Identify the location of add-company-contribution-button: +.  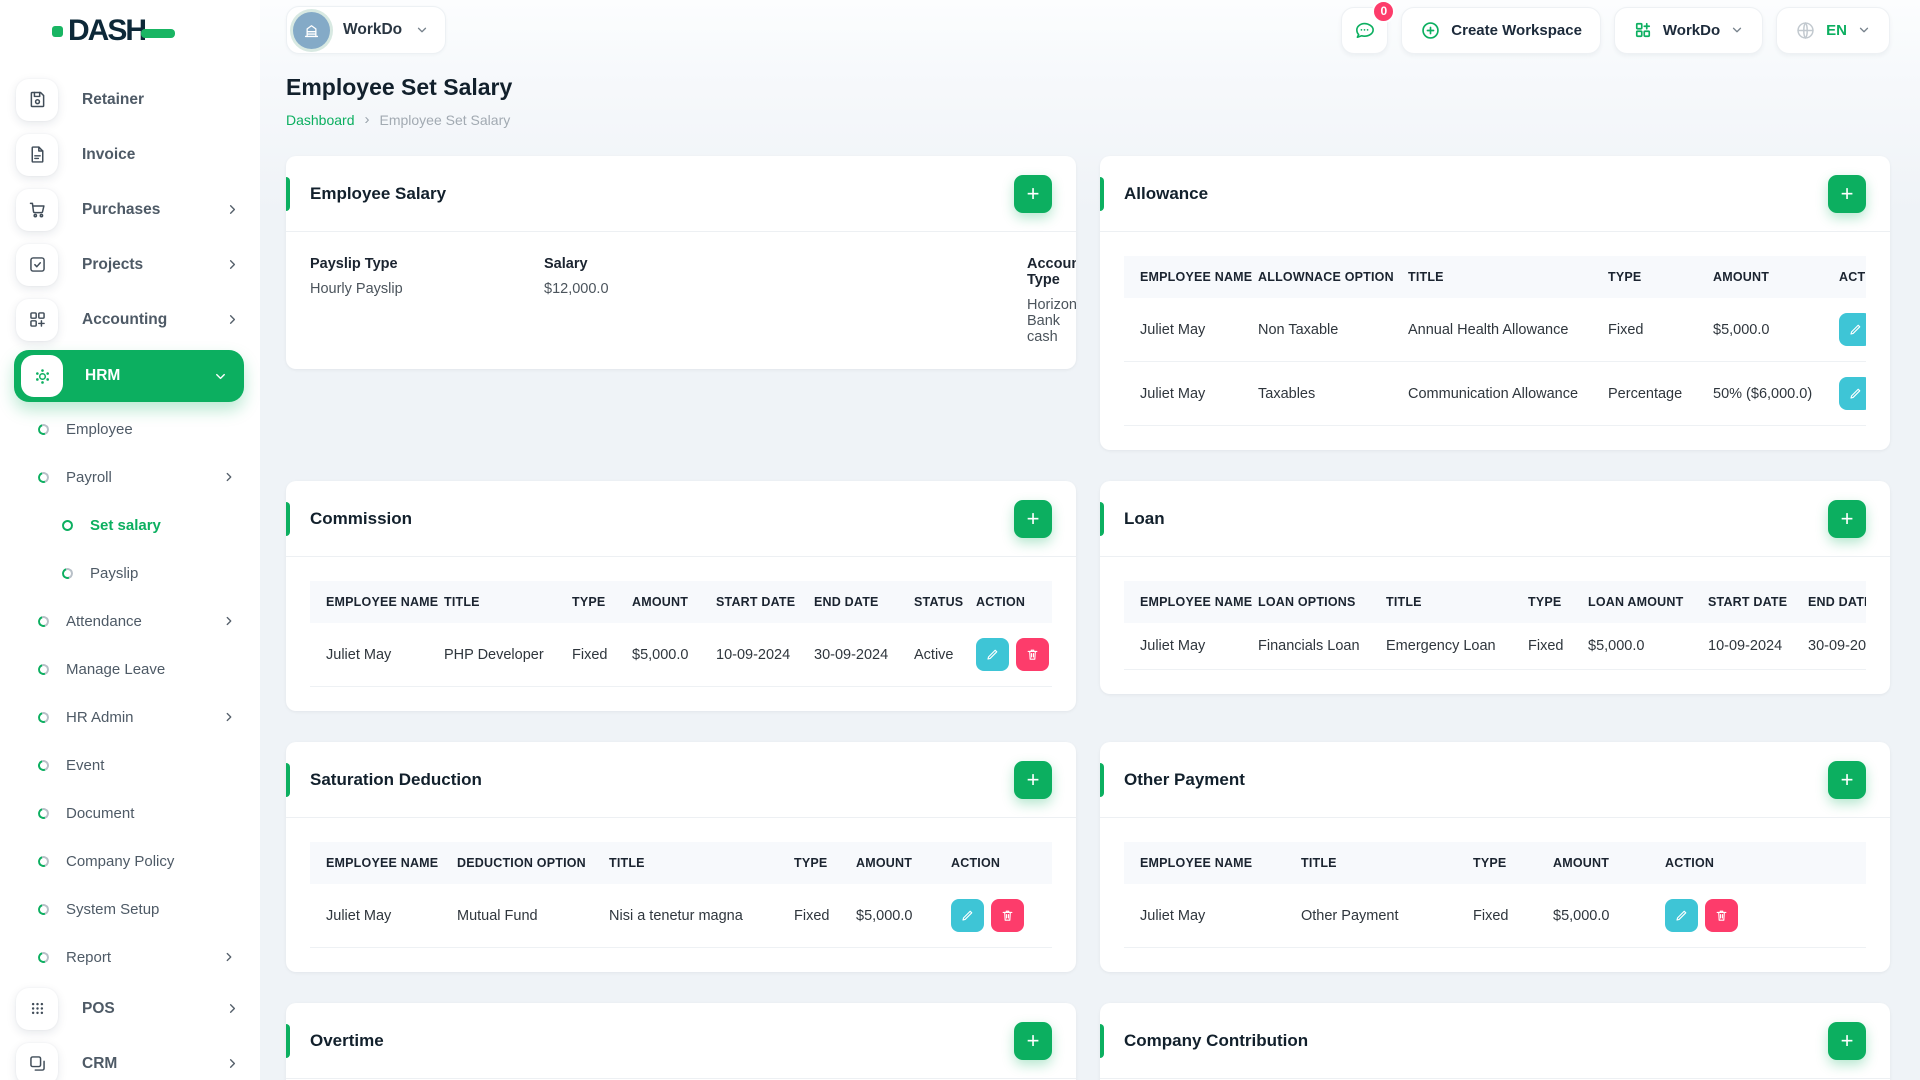
(1847, 1040).